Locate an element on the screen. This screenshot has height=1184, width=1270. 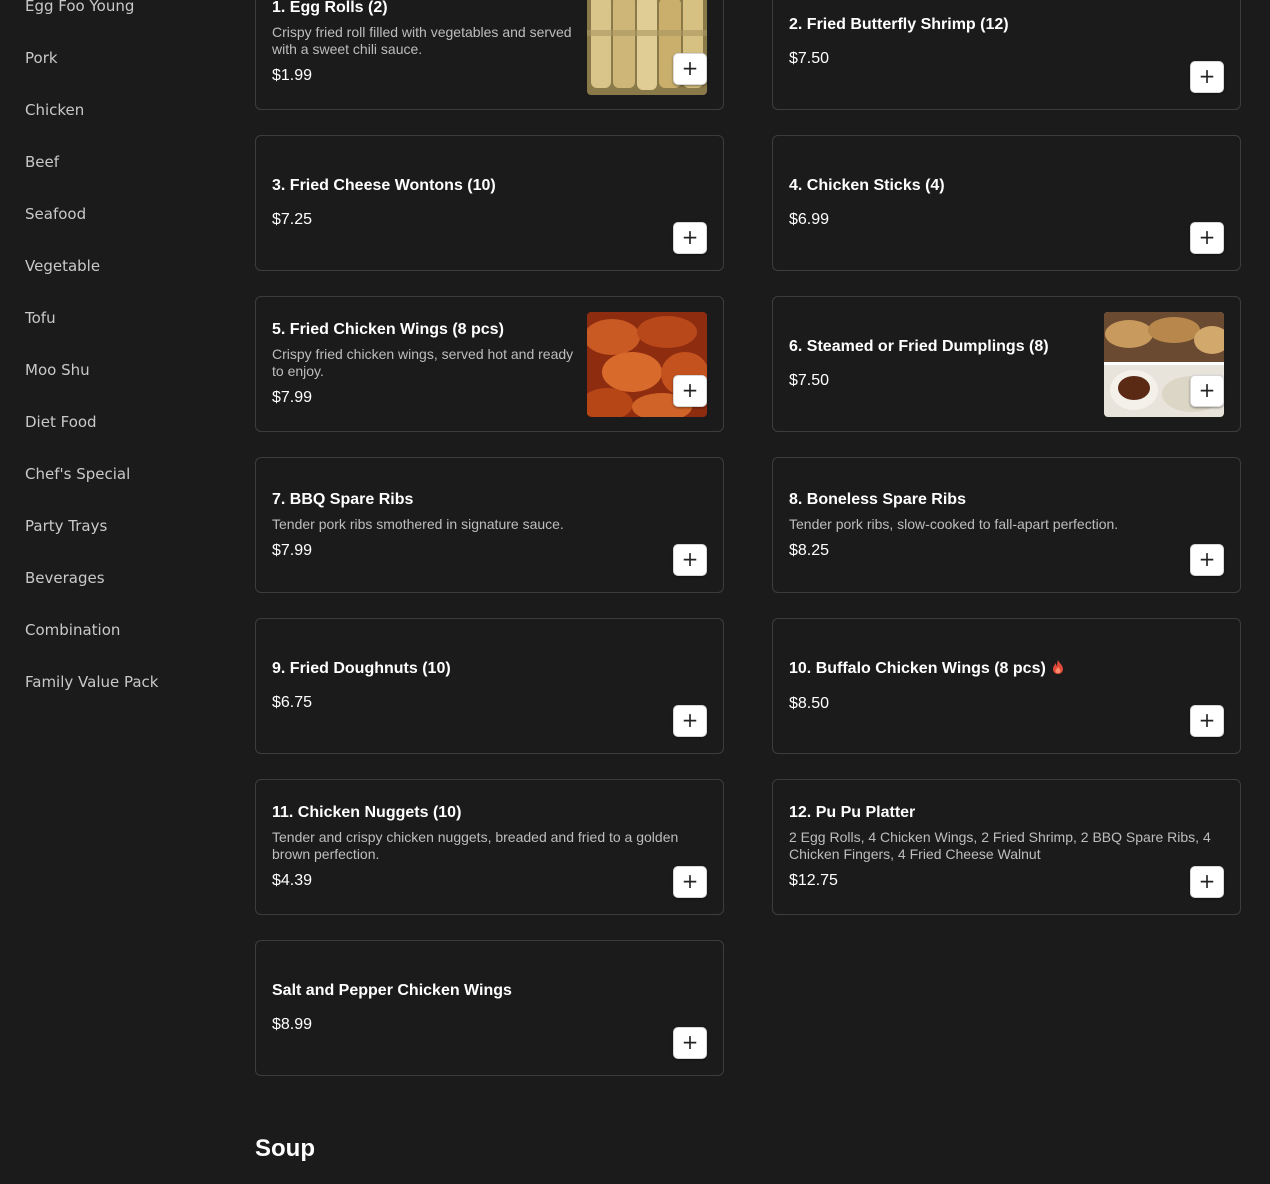
menu-item-card: 4. Chicken Sticks (4) $6.99 + is located at coordinates (1006, 203).